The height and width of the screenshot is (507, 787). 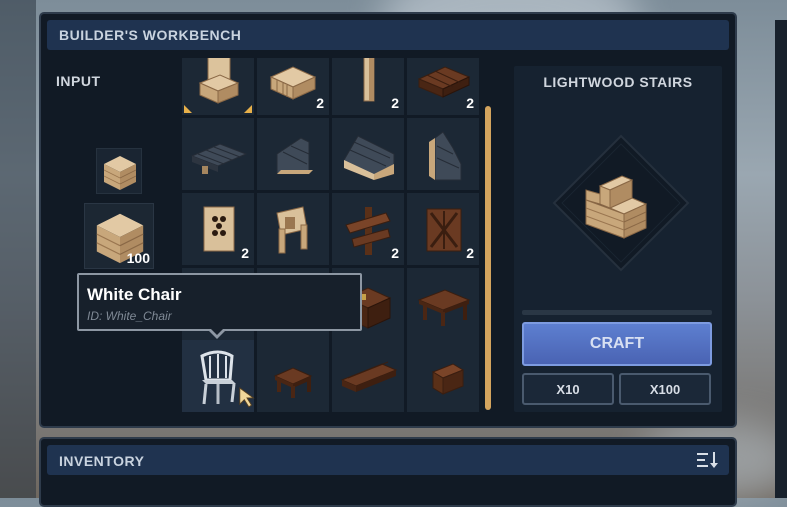 I want to click on dark-sign-icon, so click(x=368, y=231).